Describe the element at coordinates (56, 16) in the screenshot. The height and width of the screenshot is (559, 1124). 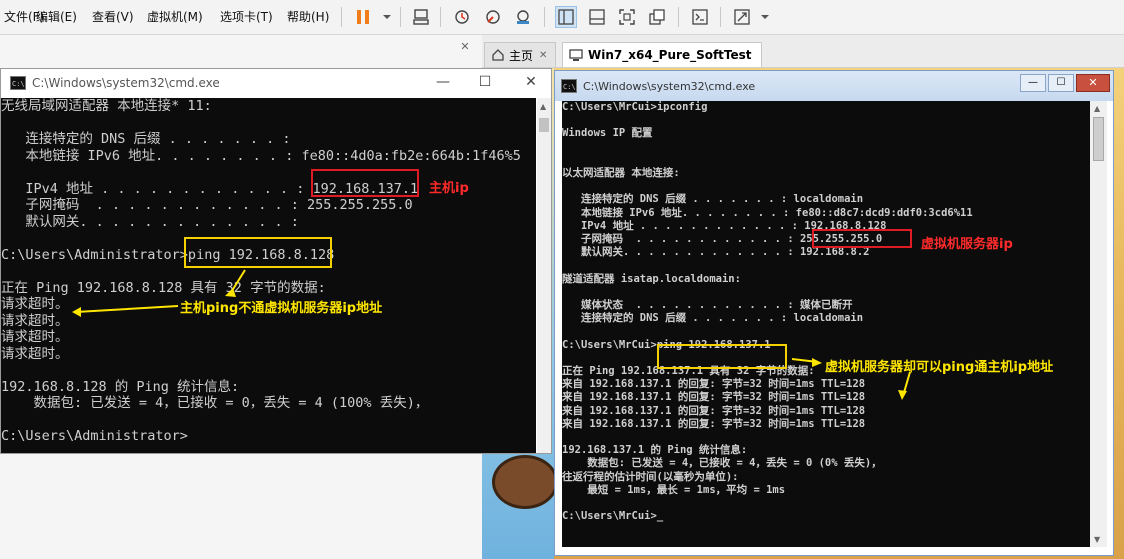
I see `menu-edit: 编辑(E)` at that location.